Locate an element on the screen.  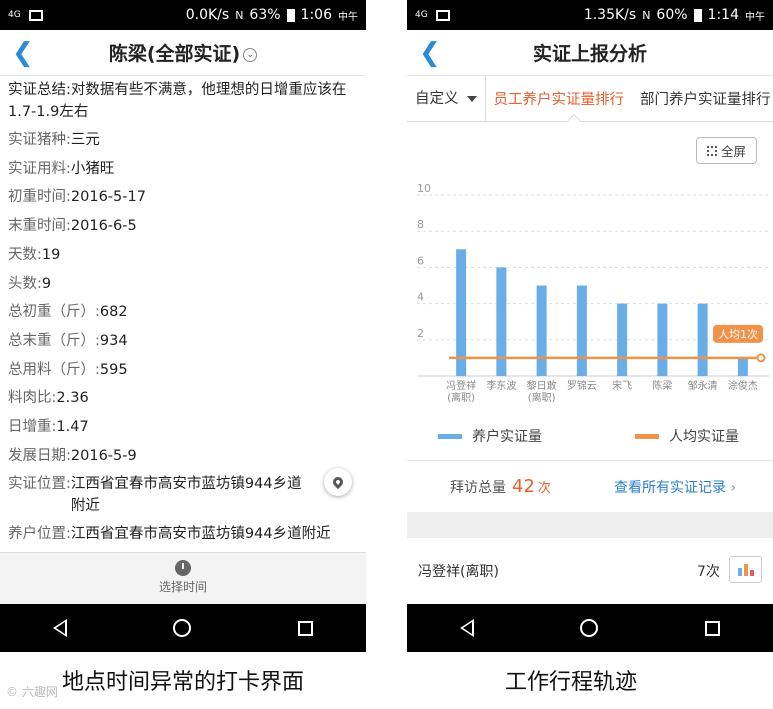
average-annotation: 人均1次 is located at coordinates (738, 334).